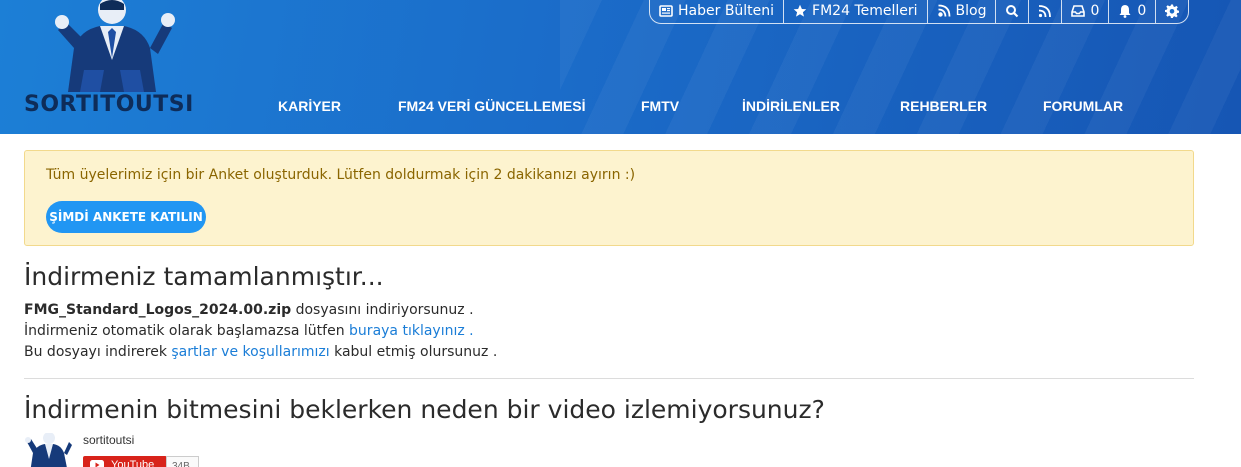 The width and height of the screenshot is (1241, 467). I want to click on nav-item-fmtv: FMTV, so click(660, 106).